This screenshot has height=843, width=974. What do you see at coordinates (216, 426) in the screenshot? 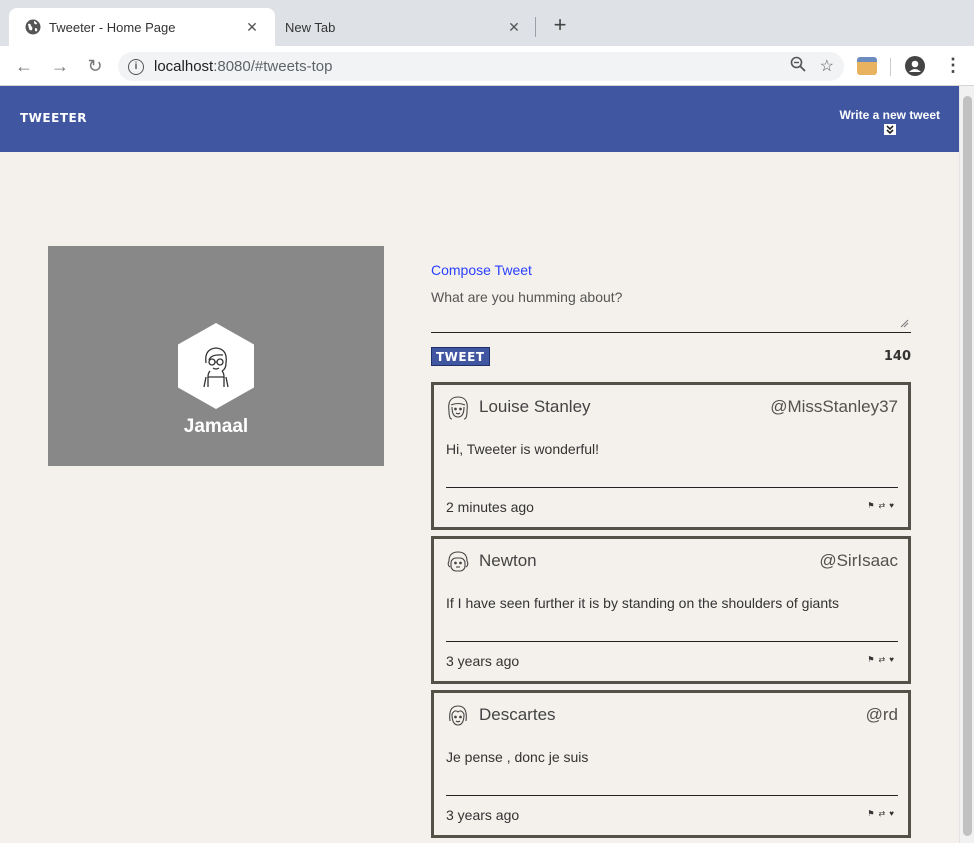
I see `profile-name: Jamaal` at bounding box center [216, 426].